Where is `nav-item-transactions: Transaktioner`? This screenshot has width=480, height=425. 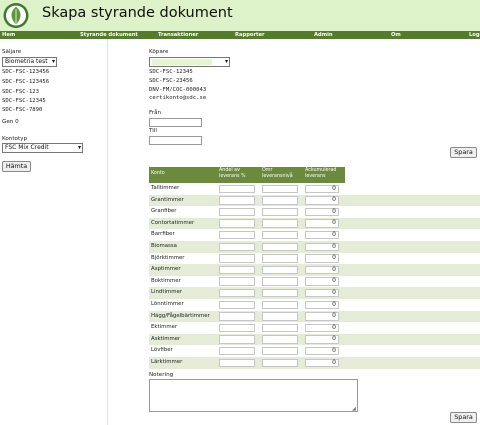 nav-item-transactions: Transaktioner is located at coordinates (178, 35).